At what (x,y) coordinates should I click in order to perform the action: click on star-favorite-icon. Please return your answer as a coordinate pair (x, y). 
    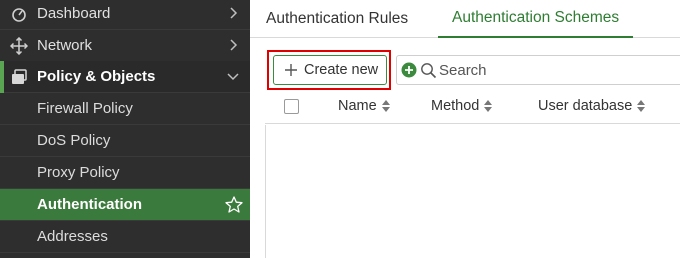
    Looking at the image, I should click on (234, 205).